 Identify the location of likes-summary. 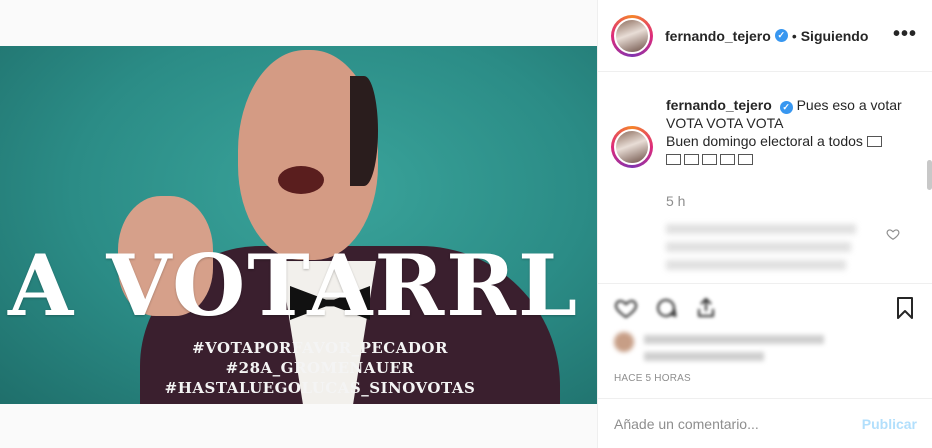
(729, 346).